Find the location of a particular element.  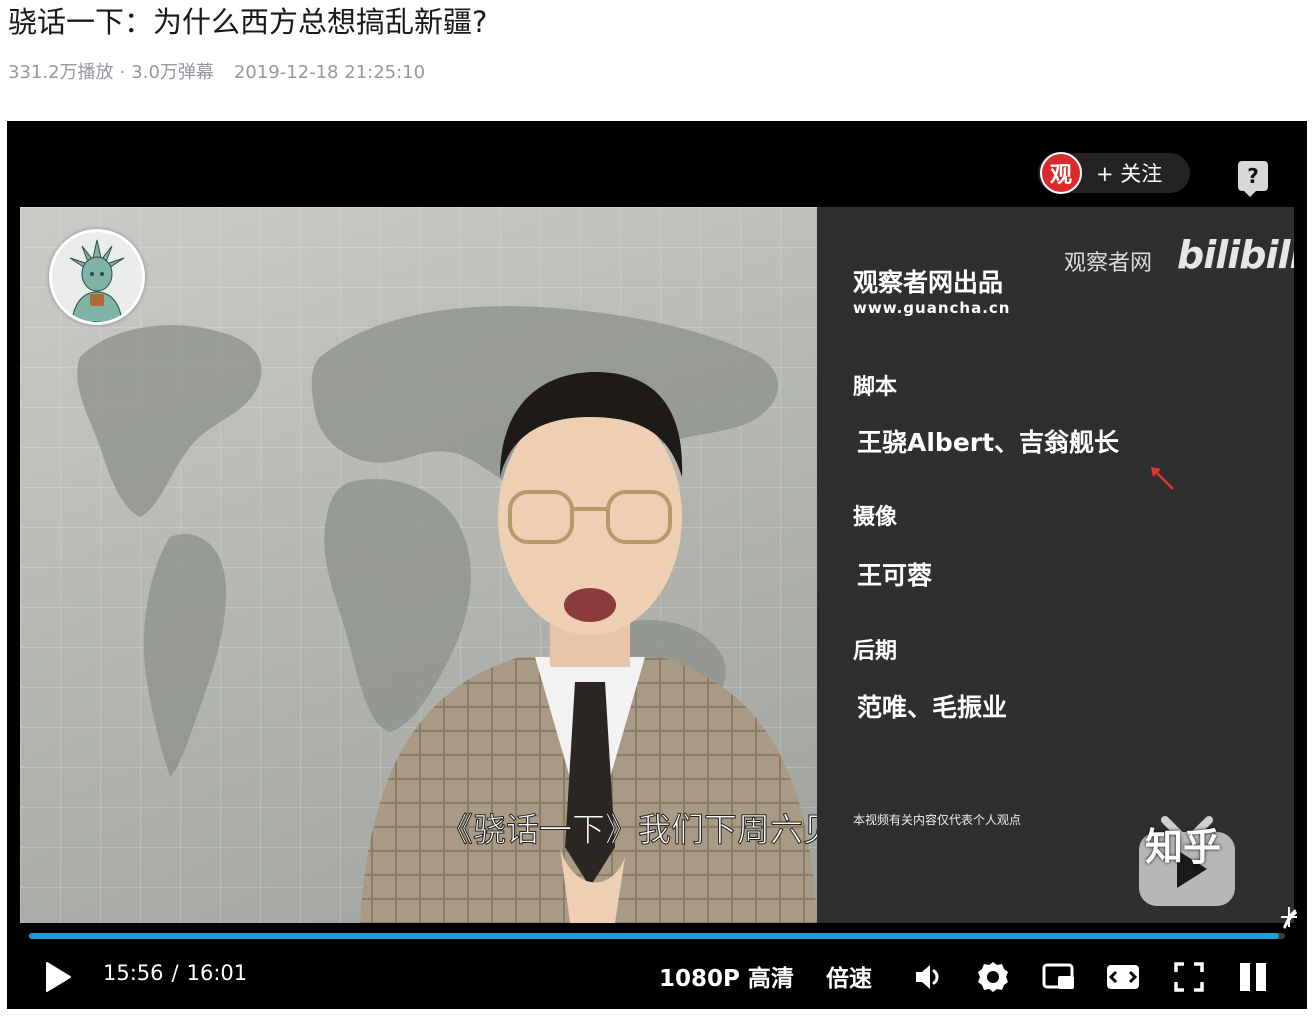

progress-bar is located at coordinates (657, 936).